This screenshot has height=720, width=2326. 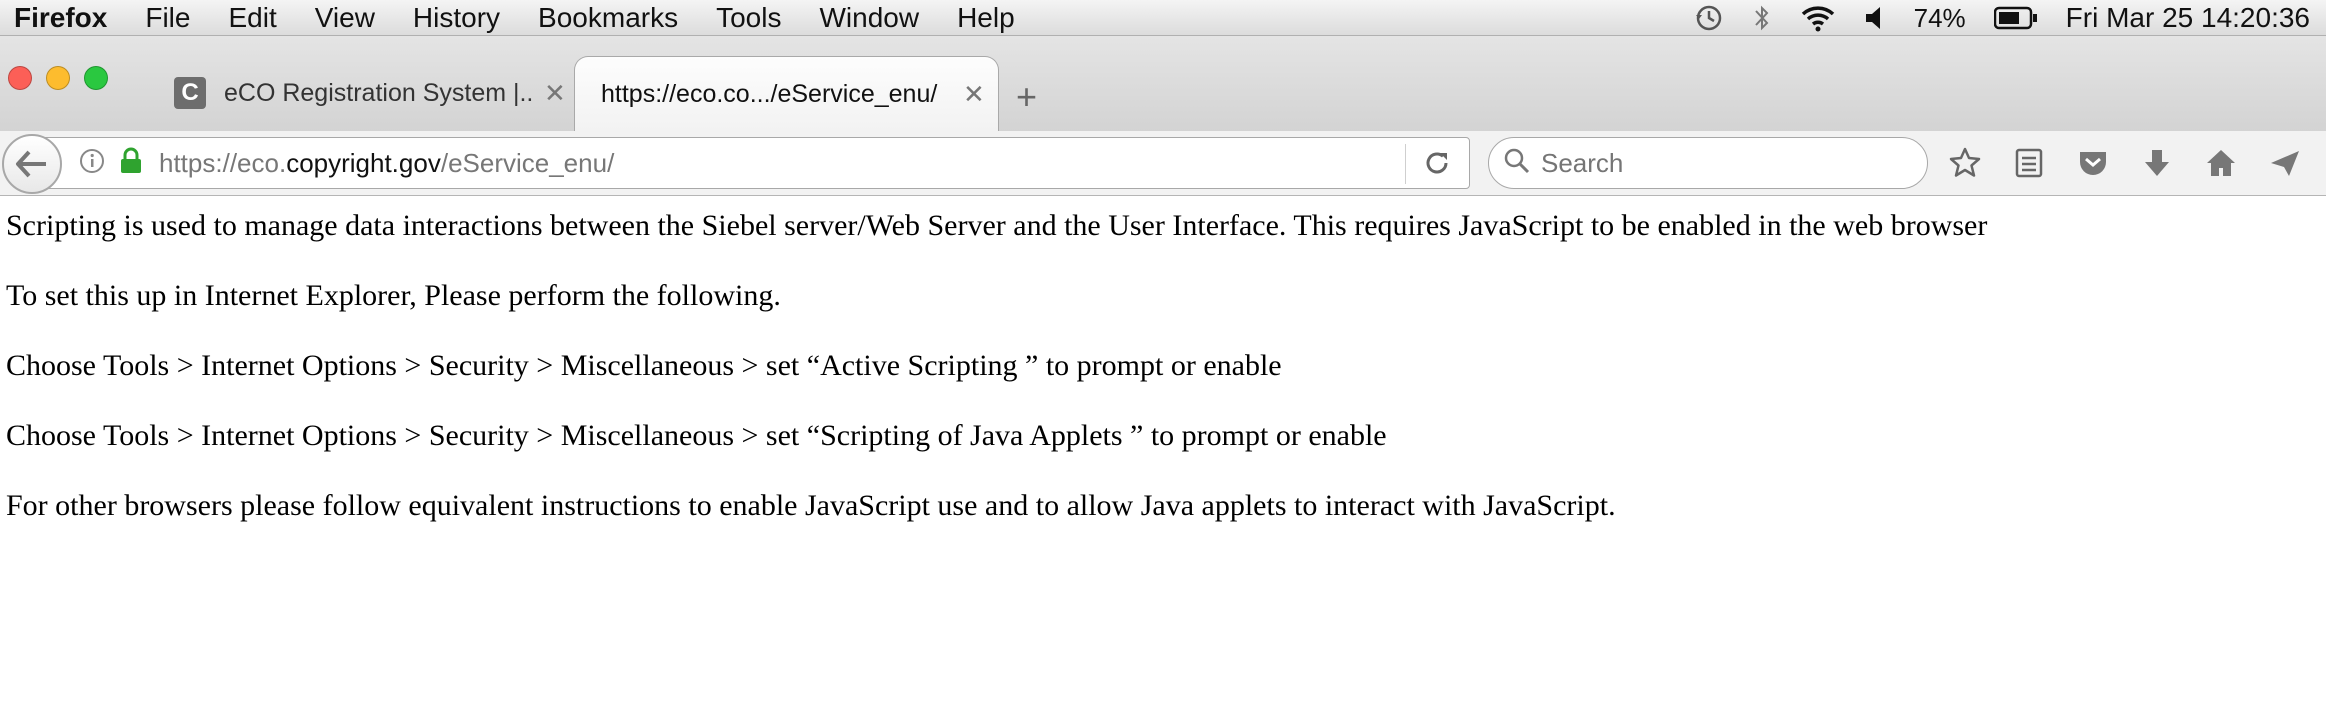 I want to click on menu-edit: Edit, so click(x=252, y=18).